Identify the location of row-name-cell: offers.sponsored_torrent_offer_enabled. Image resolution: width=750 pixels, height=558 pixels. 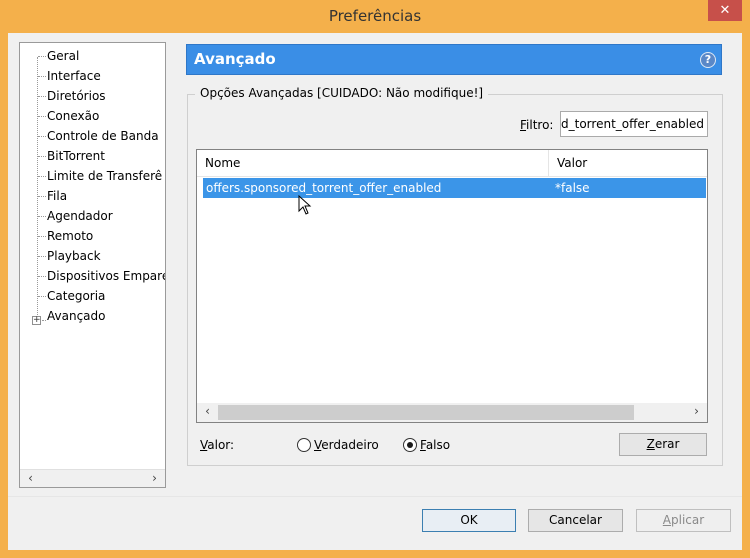
(324, 188).